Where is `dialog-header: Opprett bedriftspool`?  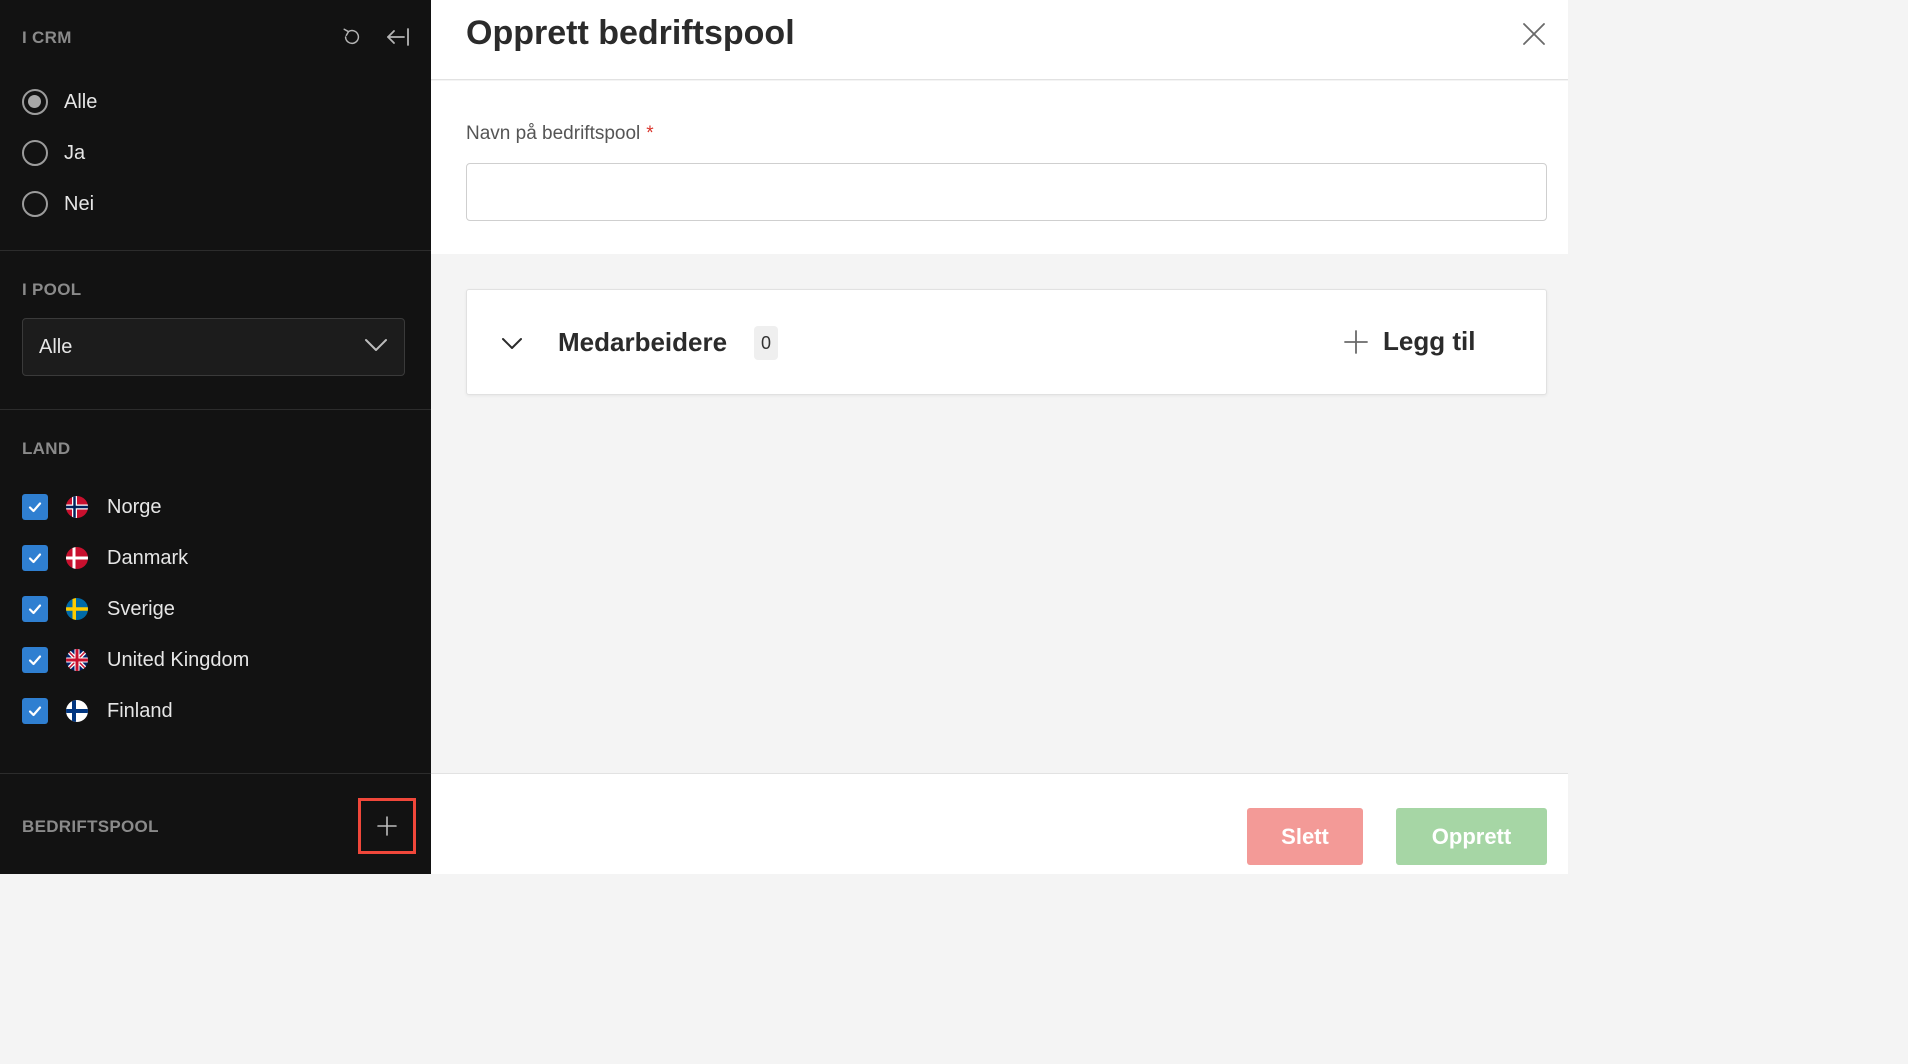
dialog-header: Opprett bedriftspool is located at coordinates (999, 40).